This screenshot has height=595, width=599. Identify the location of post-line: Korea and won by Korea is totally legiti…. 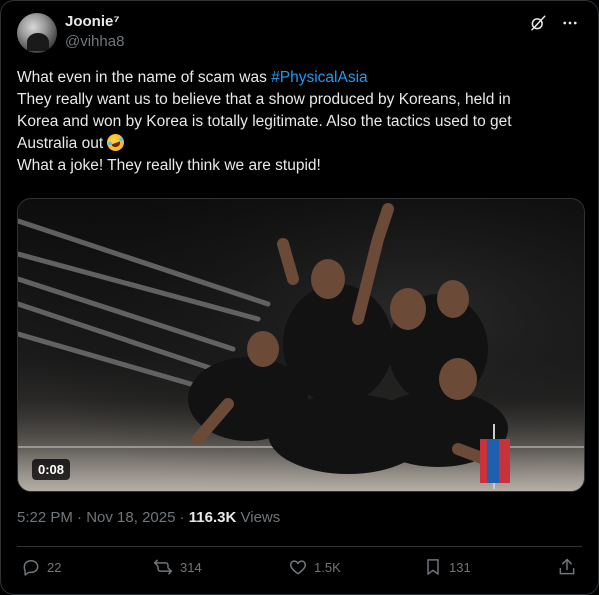
(264, 121).